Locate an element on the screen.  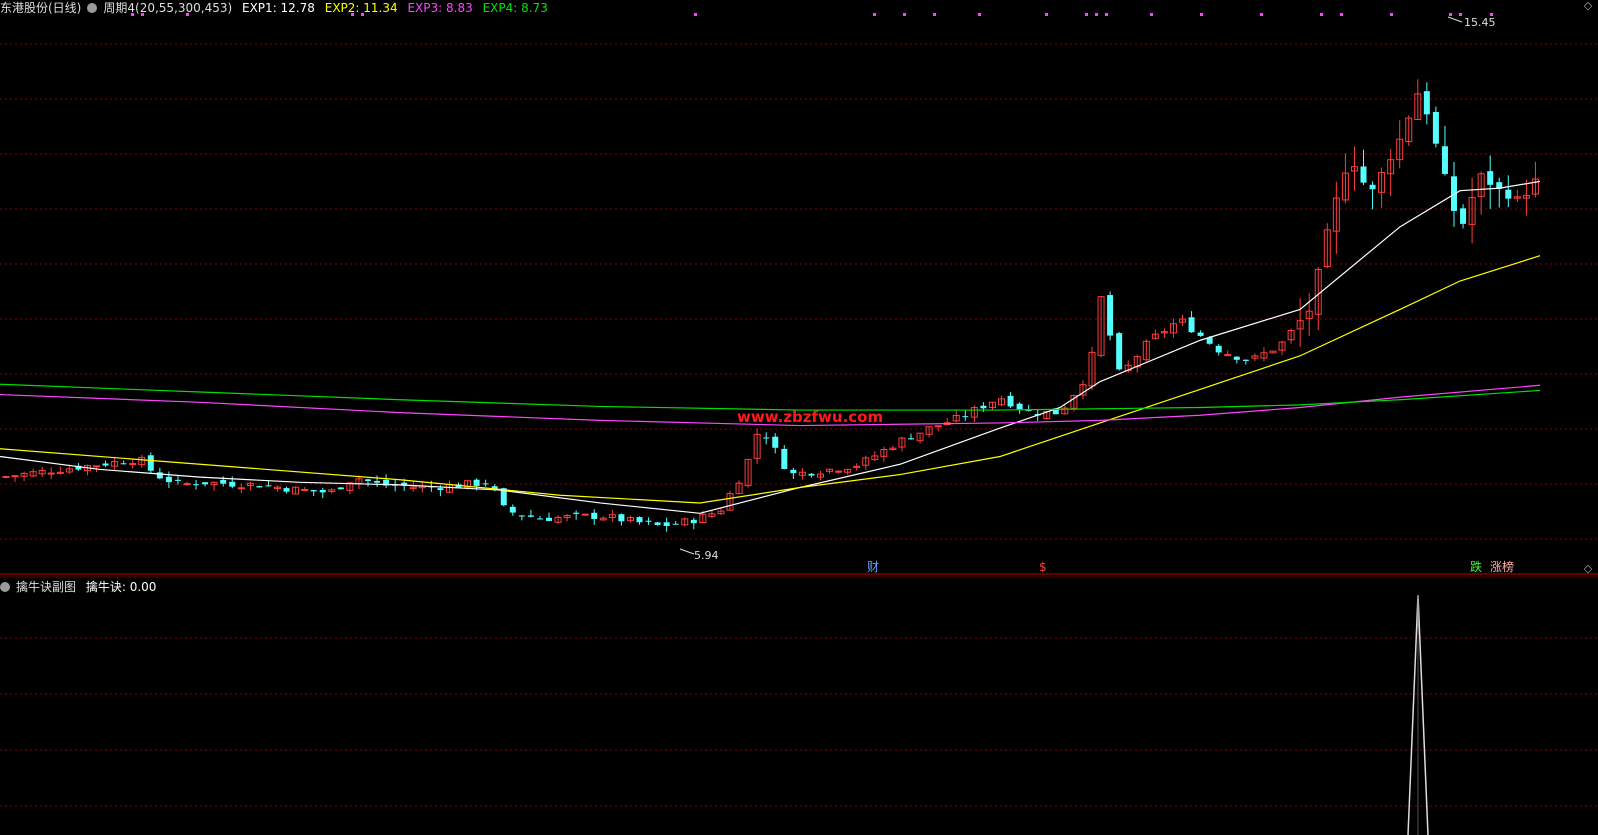
stock-title: 东港股份(日线) is located at coordinates (41, 8).